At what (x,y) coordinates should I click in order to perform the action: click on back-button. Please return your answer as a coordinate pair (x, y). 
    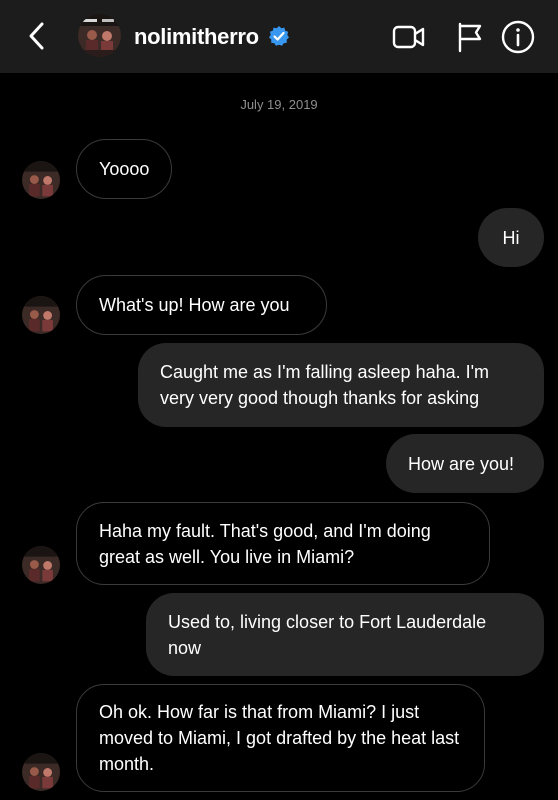
    Looking at the image, I should click on (38, 36).